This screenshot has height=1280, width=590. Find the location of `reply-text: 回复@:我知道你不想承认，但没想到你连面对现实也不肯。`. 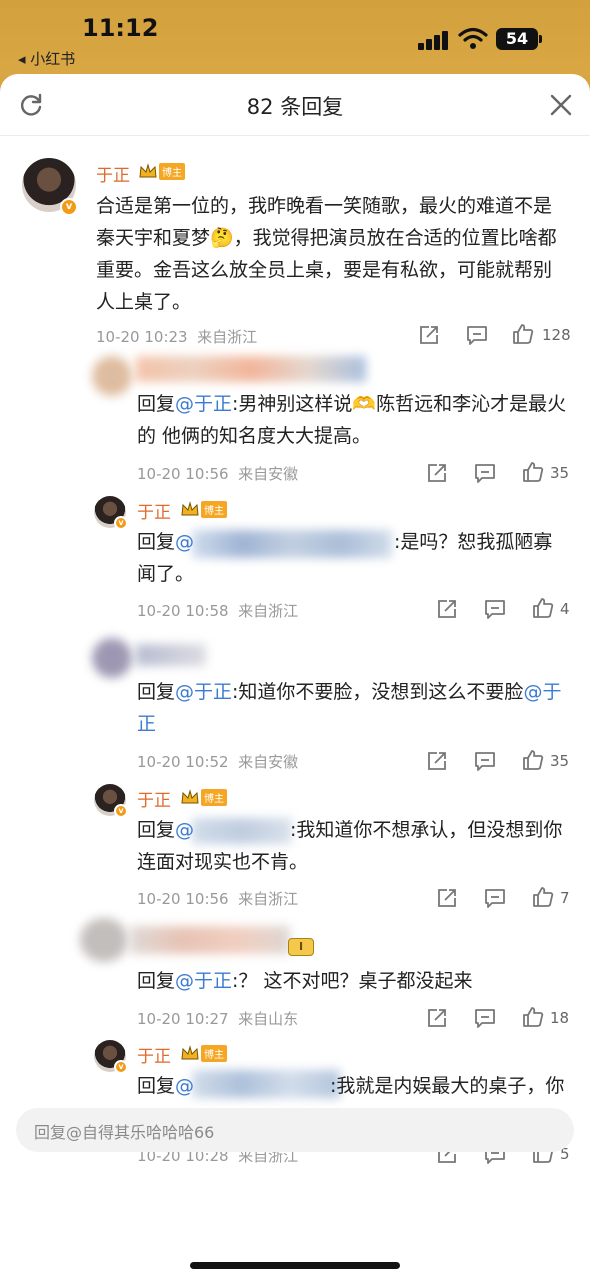

reply-text: 回复@:我知道你不想承认，但没想到你连面对现实也不肯。 is located at coordinates (350, 846).